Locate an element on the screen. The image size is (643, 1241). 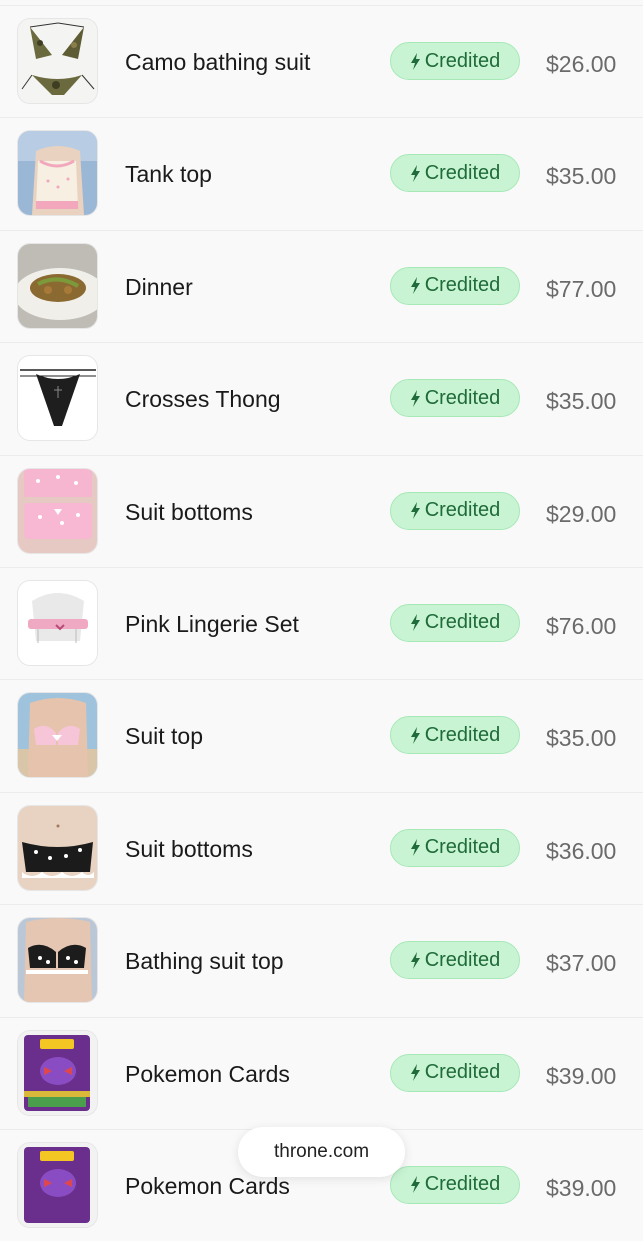
item-price: $36.00 is located at coordinates (581, 850).